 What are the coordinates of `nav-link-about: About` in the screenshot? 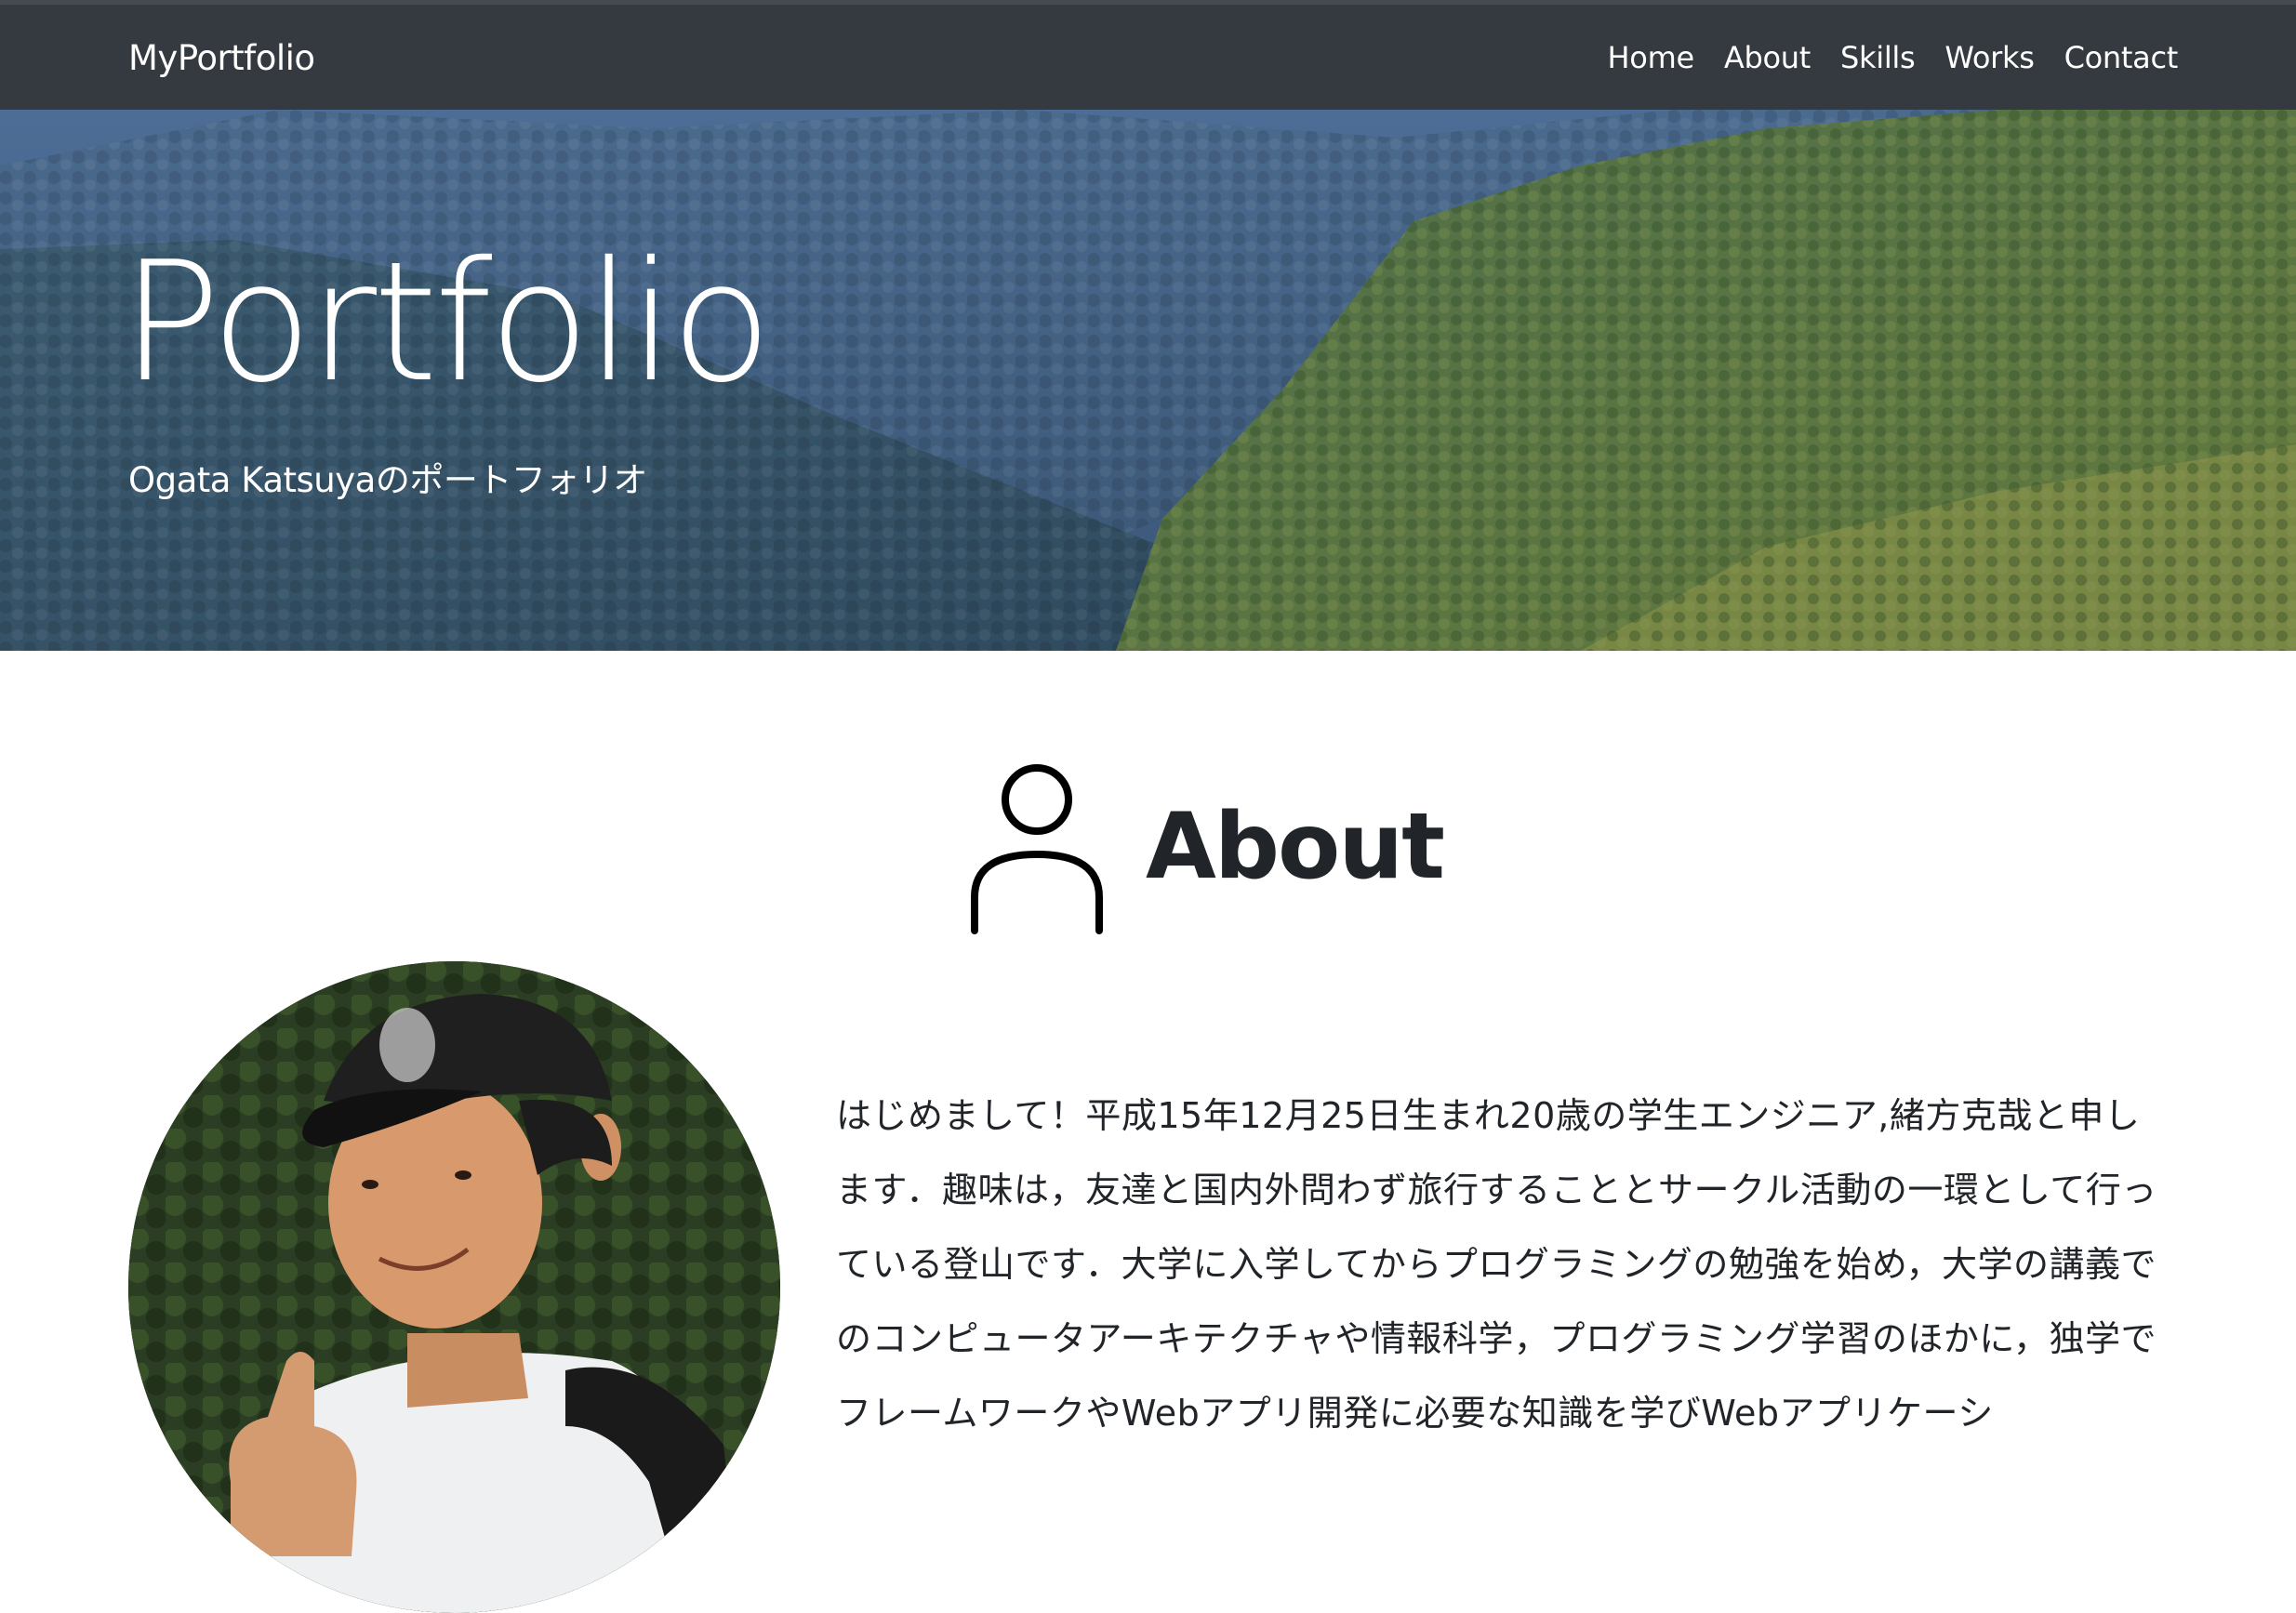 It's located at (1768, 57).